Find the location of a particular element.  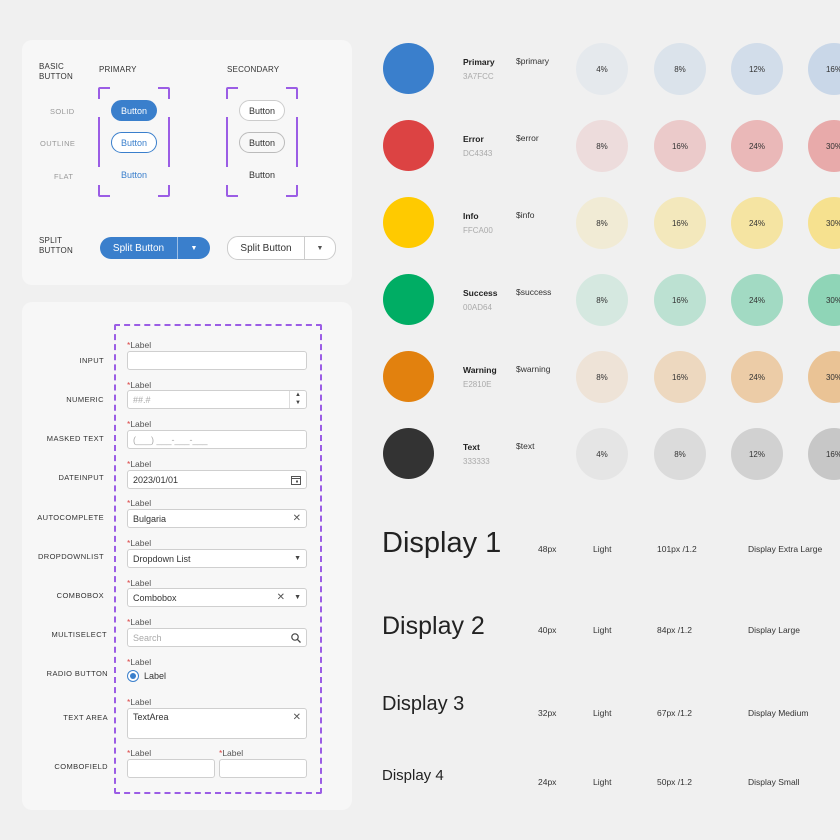

secondary-outline-button: Button is located at coordinates (262, 142).